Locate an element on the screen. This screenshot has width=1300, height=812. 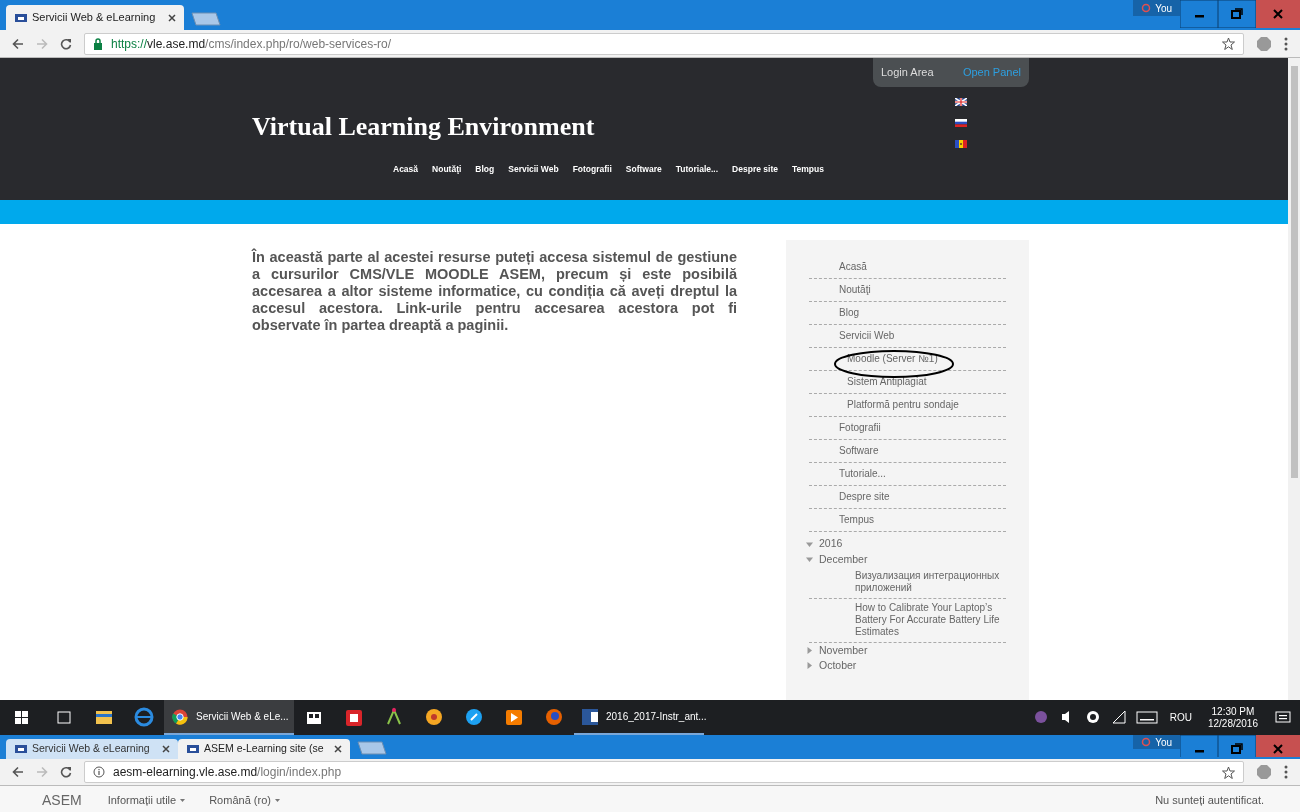
nav-link: Fotografii is located at coordinates (592, 169).